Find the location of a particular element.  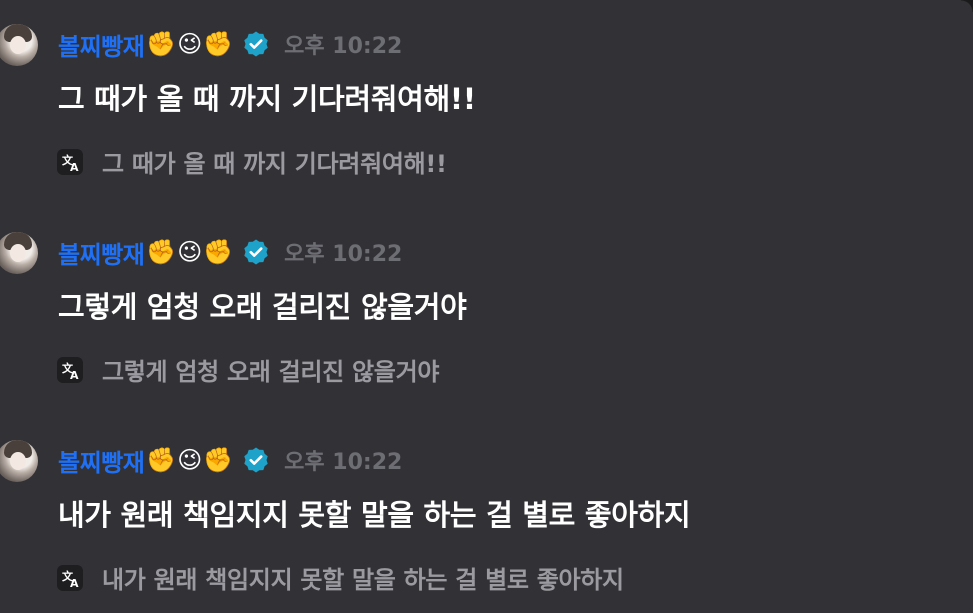

translated-text: 내가 원래 책임지지 못할 말을 하는 걸 별로 좋아하지 is located at coordinates (363, 580).